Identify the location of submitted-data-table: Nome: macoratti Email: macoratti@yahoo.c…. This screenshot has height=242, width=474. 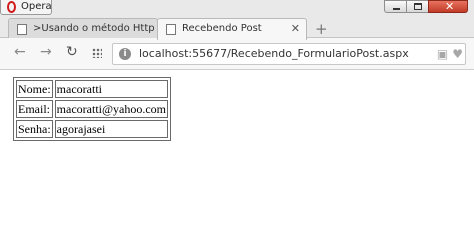
(92, 109).